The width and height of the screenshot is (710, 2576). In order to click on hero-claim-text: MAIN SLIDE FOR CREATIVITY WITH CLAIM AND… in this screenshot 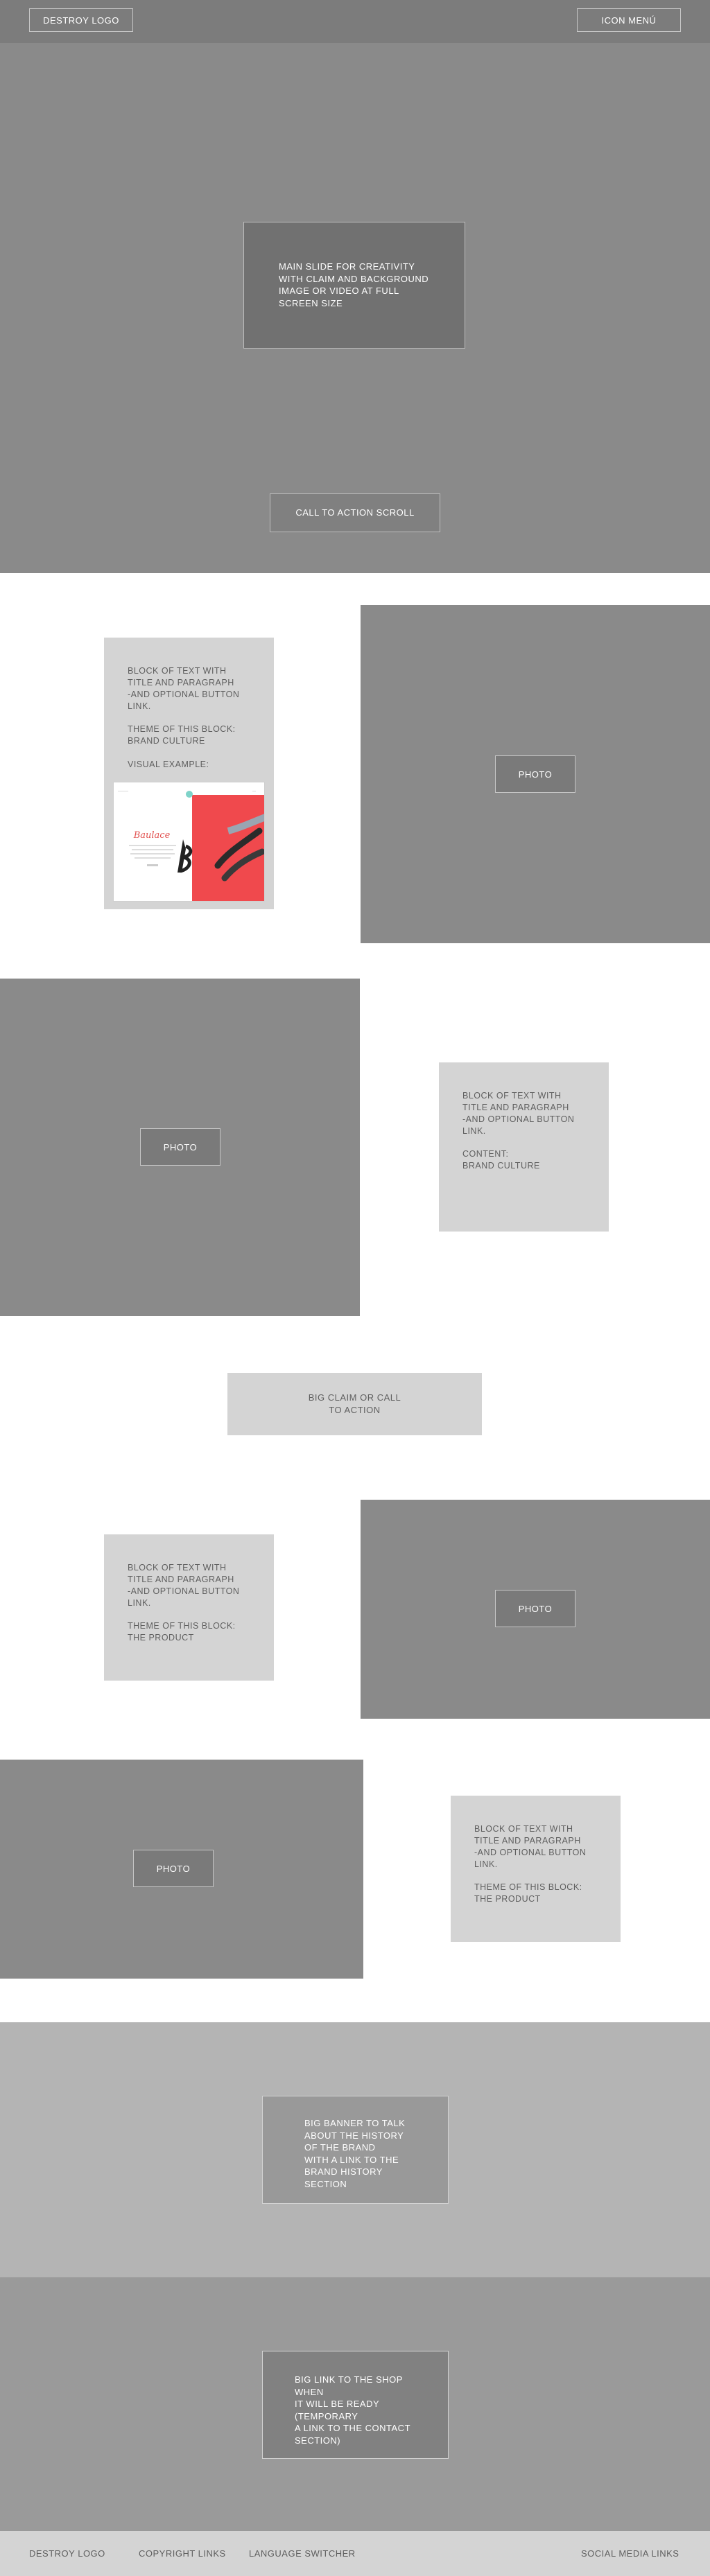, I will do `click(354, 284)`.